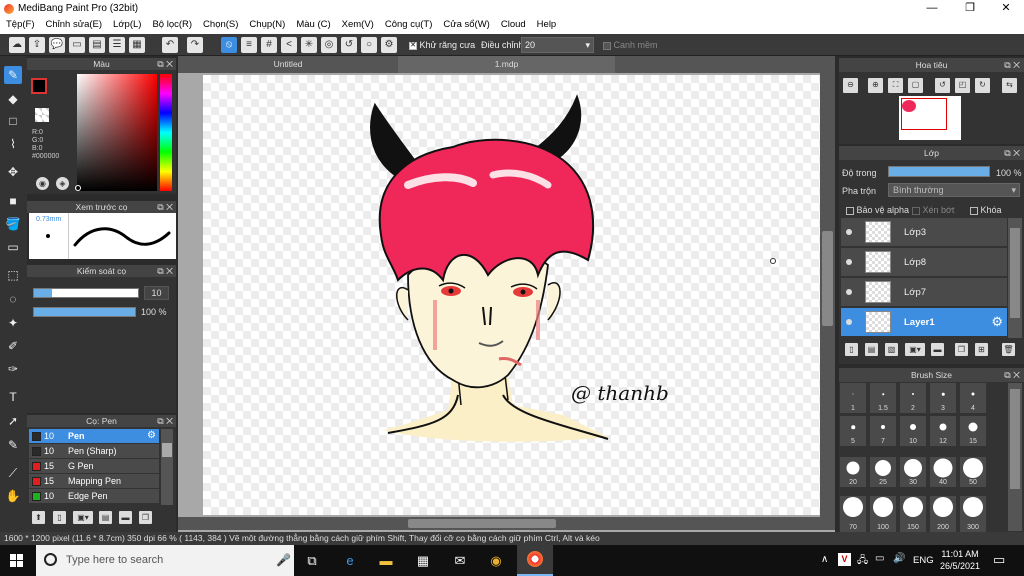 The image size is (1024, 576). I want to click on brush-size-cell: 200, so click(943, 514).